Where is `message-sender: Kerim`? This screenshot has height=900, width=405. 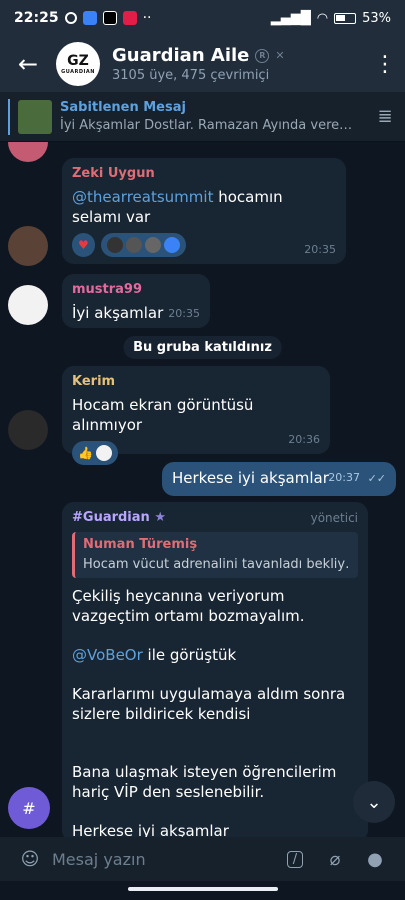
message-sender: Kerim is located at coordinates (196, 382).